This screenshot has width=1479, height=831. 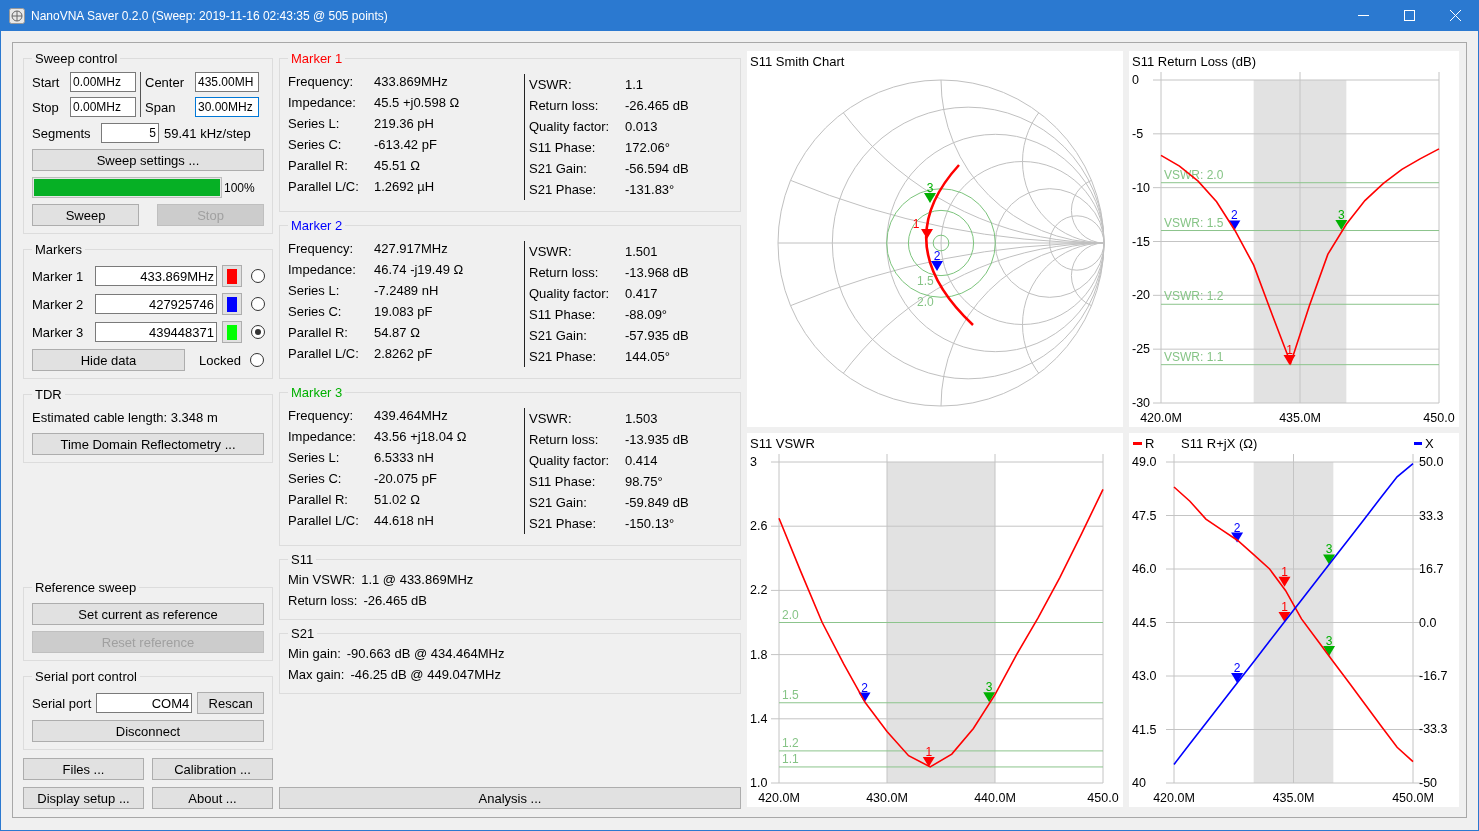 What do you see at coordinates (209, 15) in the screenshot?
I see `window-title: NanoVNA Saver 0.2.0 (Sweep: 2019-11-16 02:43:35 @ 505 points)` at bounding box center [209, 15].